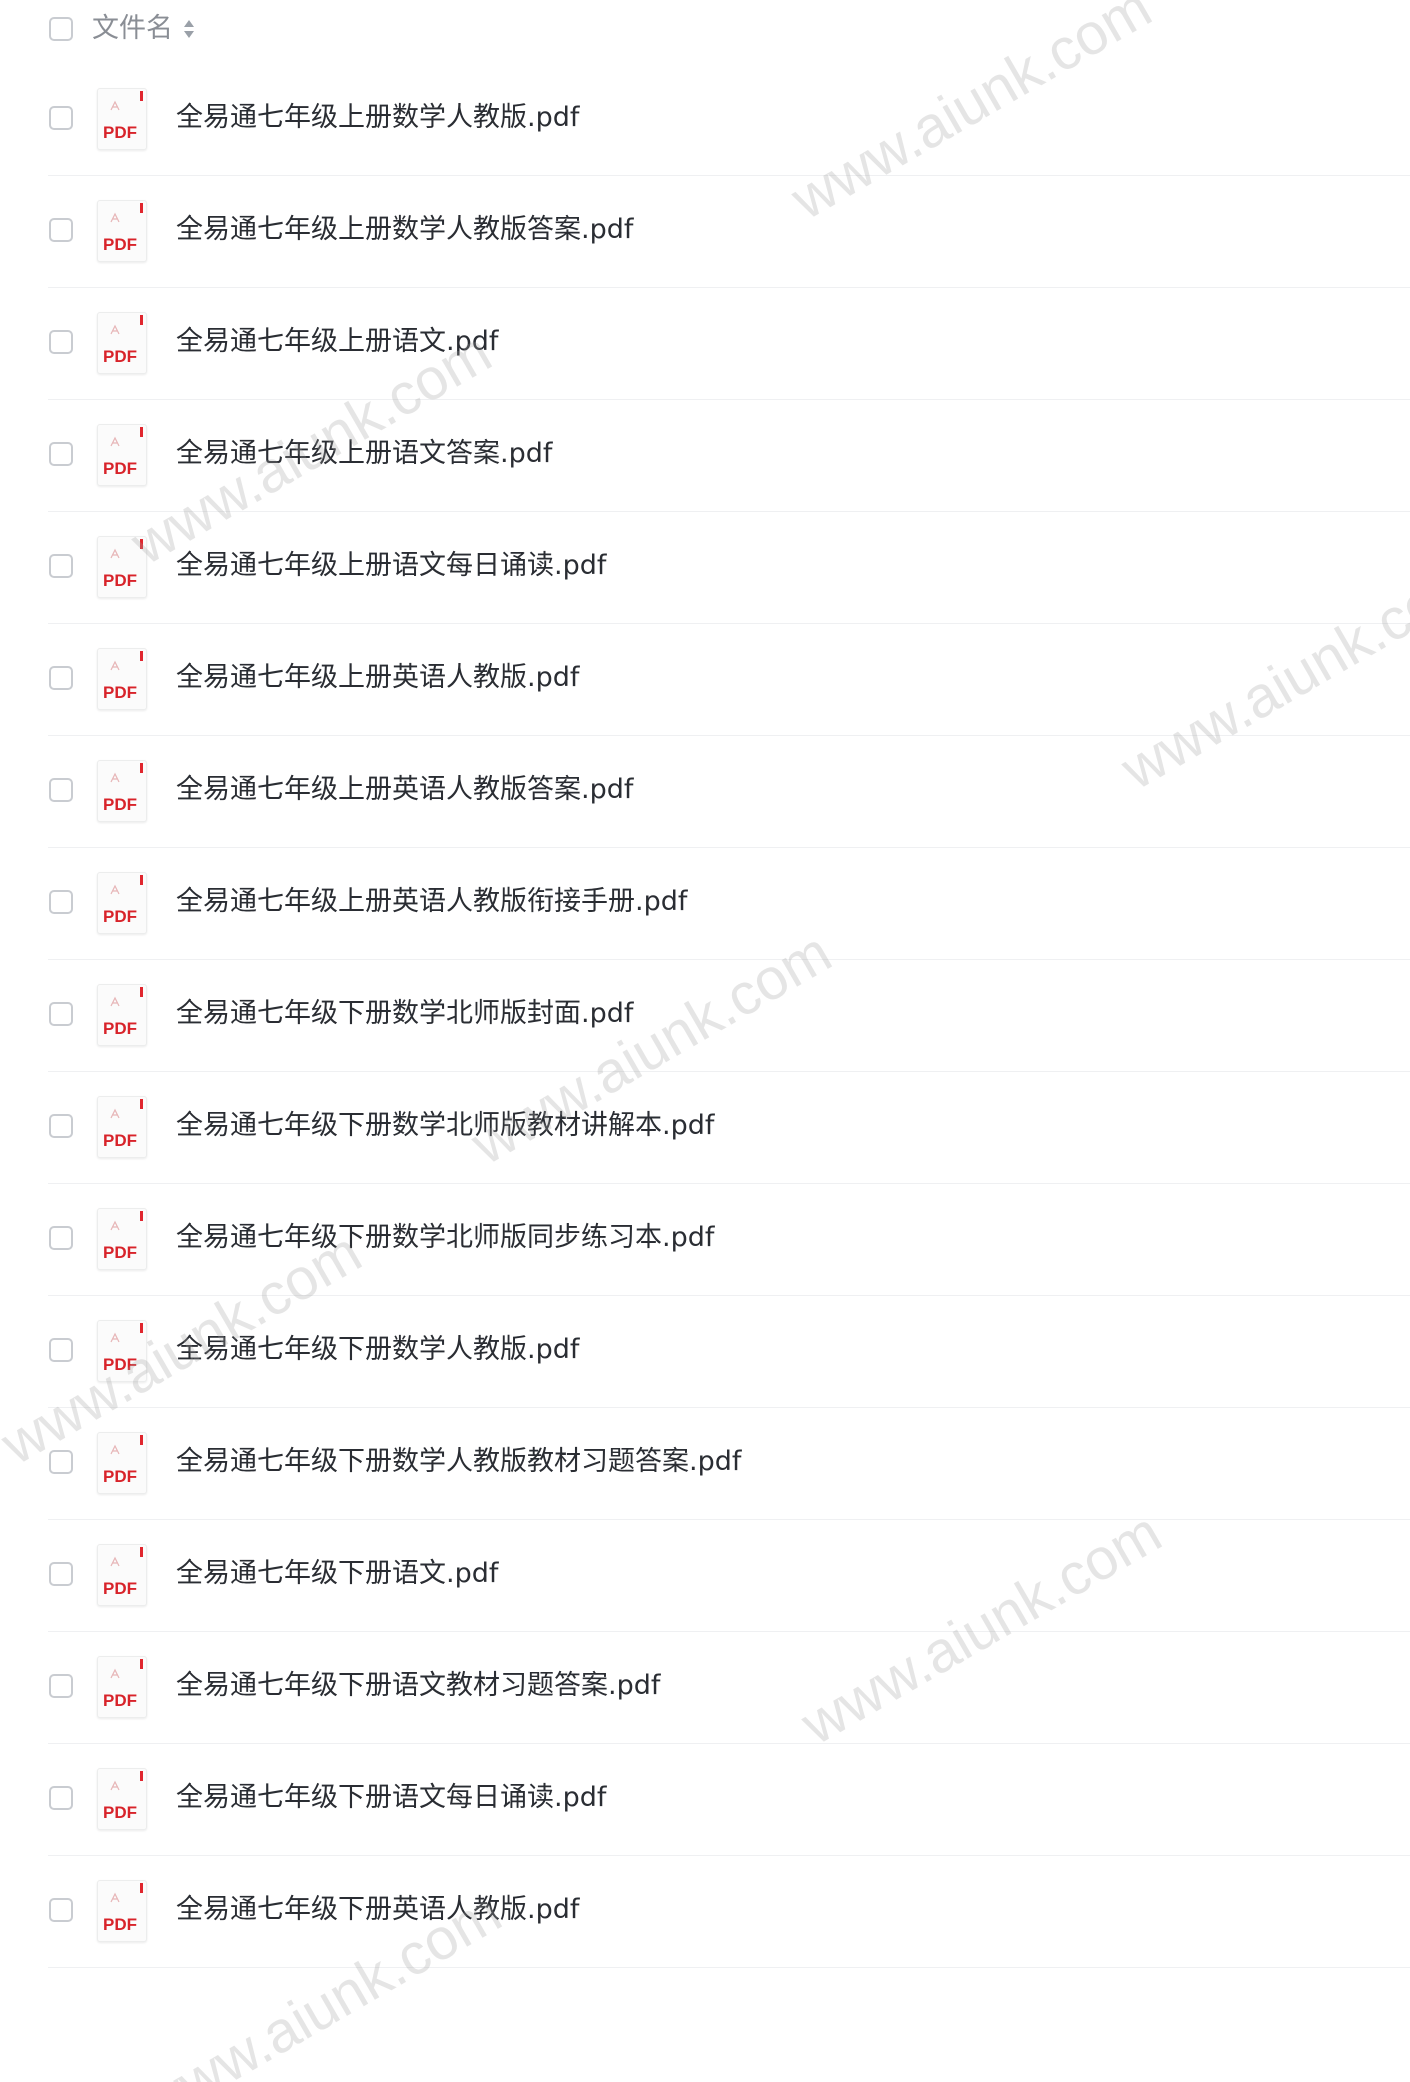 This screenshot has height=2082, width=1410. Describe the element at coordinates (377, 1350) in the screenshot. I see `file-name: 全易通七年级下册数学人教版.pdf` at that location.